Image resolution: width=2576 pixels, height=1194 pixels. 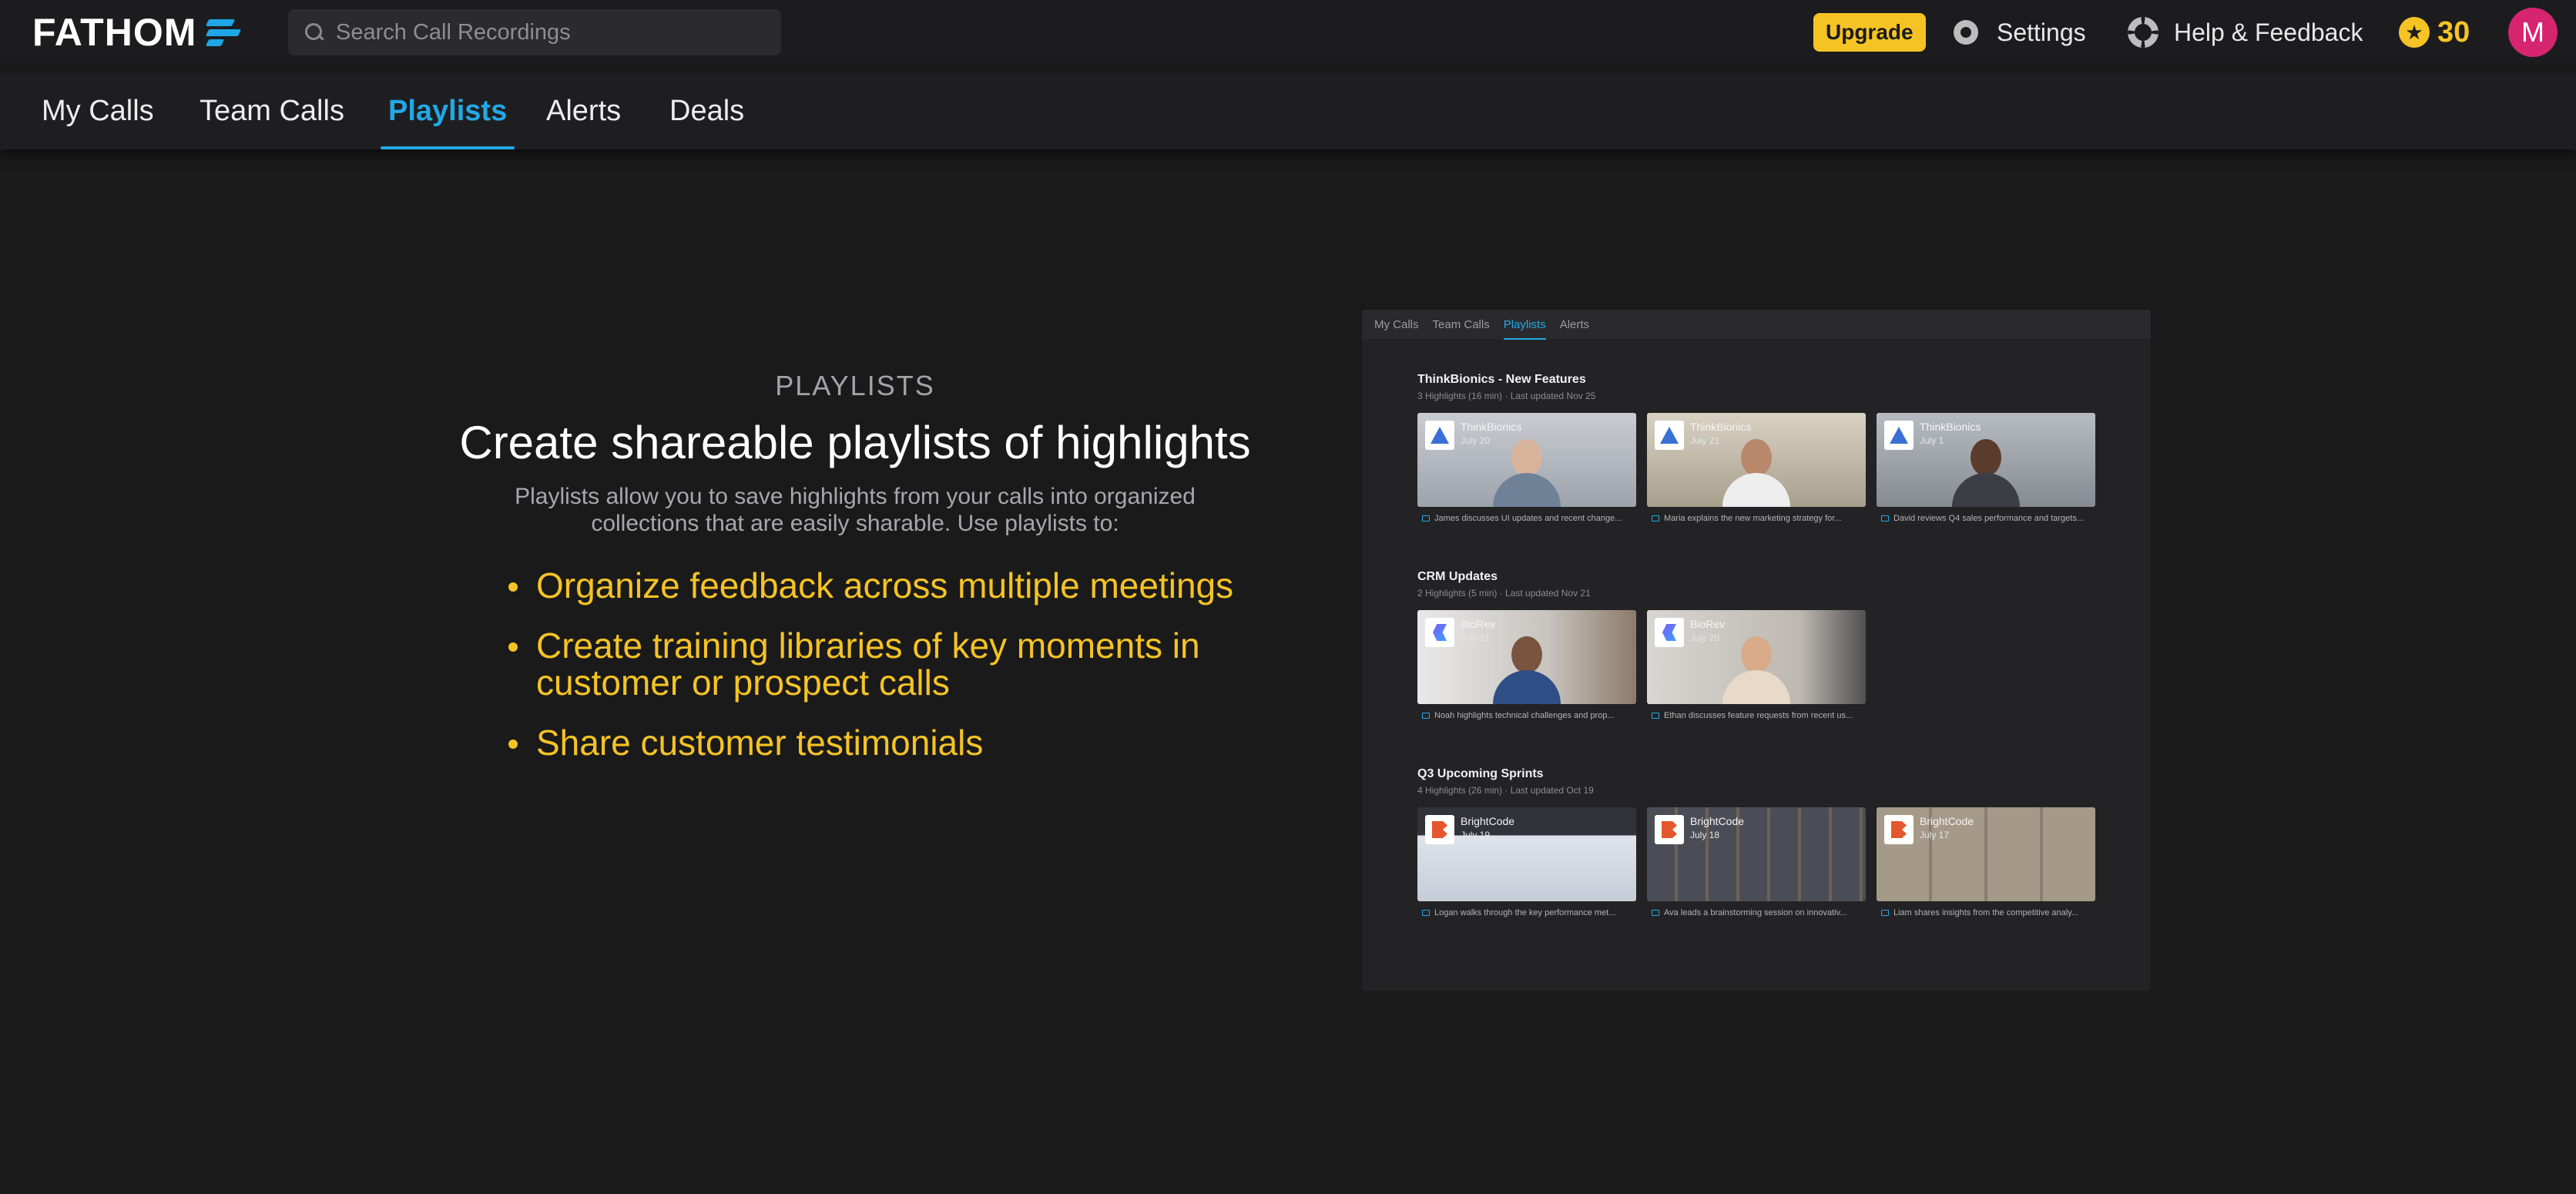 What do you see at coordinates (1935, 835) in the screenshot?
I see `preview-date: July 17` at bounding box center [1935, 835].